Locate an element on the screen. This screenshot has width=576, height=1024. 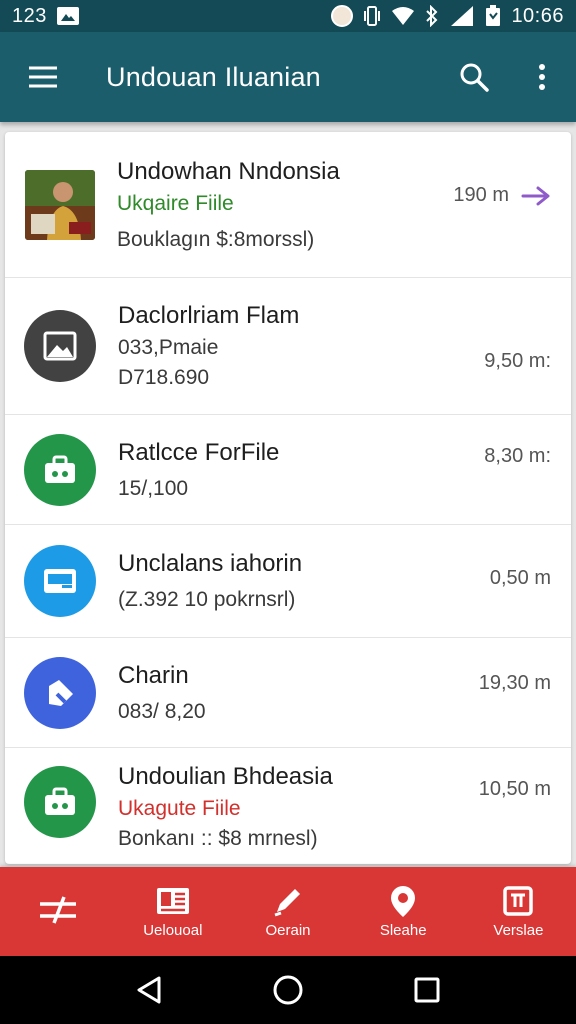
app-toolbar: Undouan Iluanian is located at coordinates (288, 77).